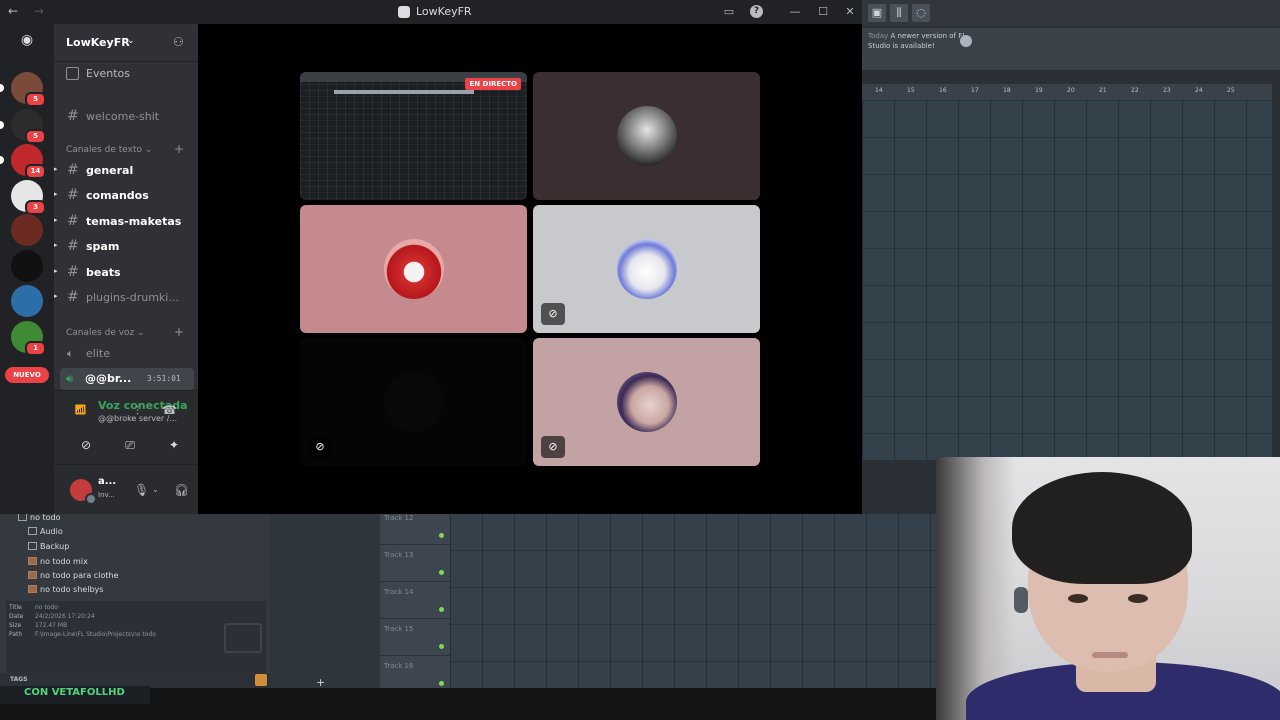 This screenshot has height=720, width=1280. What do you see at coordinates (1067, 92) in the screenshot?
I see `timeline-ruler: 14 15 16 17 18 19 20 21 22 23 24 25` at bounding box center [1067, 92].